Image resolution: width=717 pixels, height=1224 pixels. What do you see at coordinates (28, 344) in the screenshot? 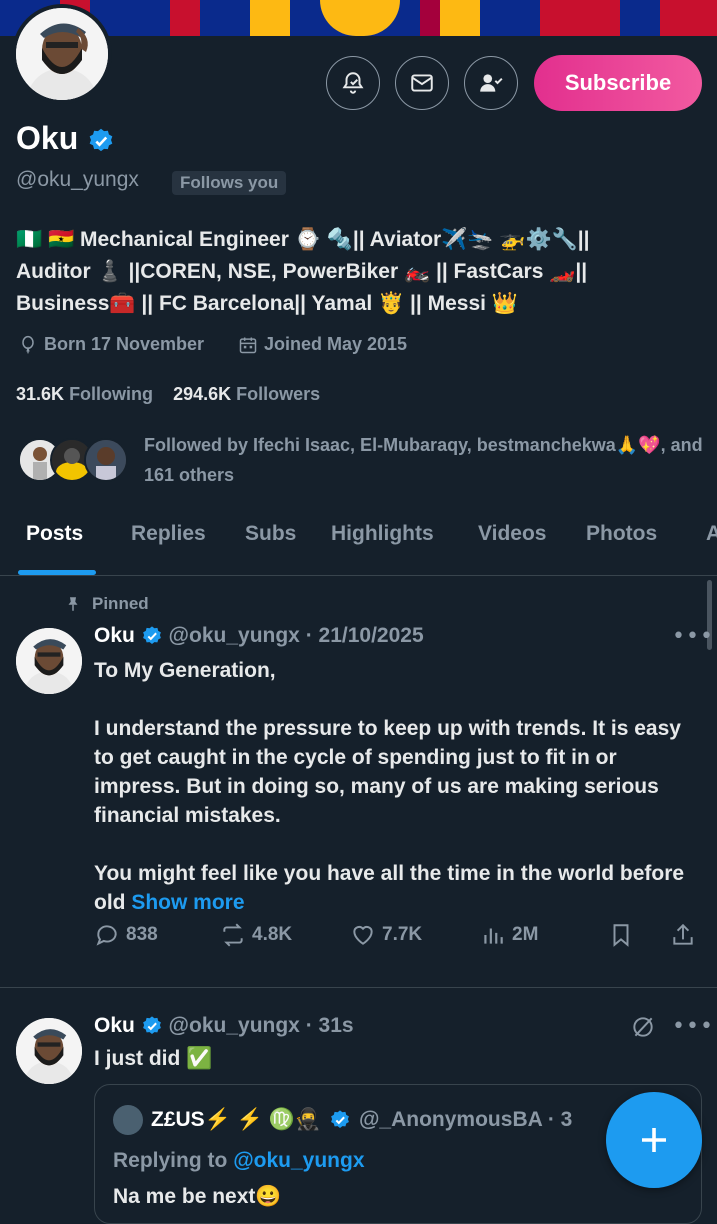
I see `balloon-icon` at bounding box center [28, 344].